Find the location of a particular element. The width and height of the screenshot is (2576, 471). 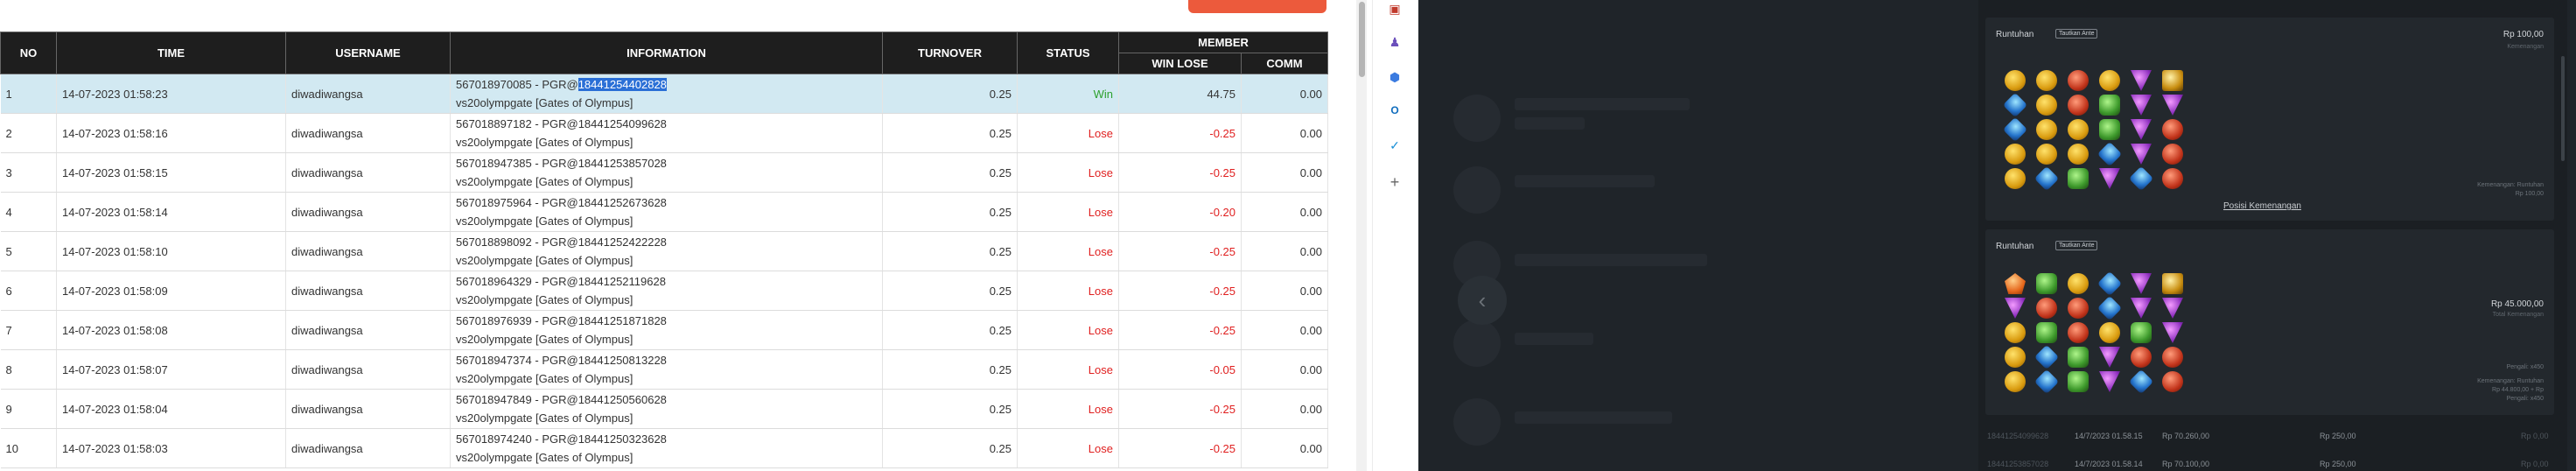

cell-time: 14-07-2023 01:58:15 is located at coordinates (171, 172).